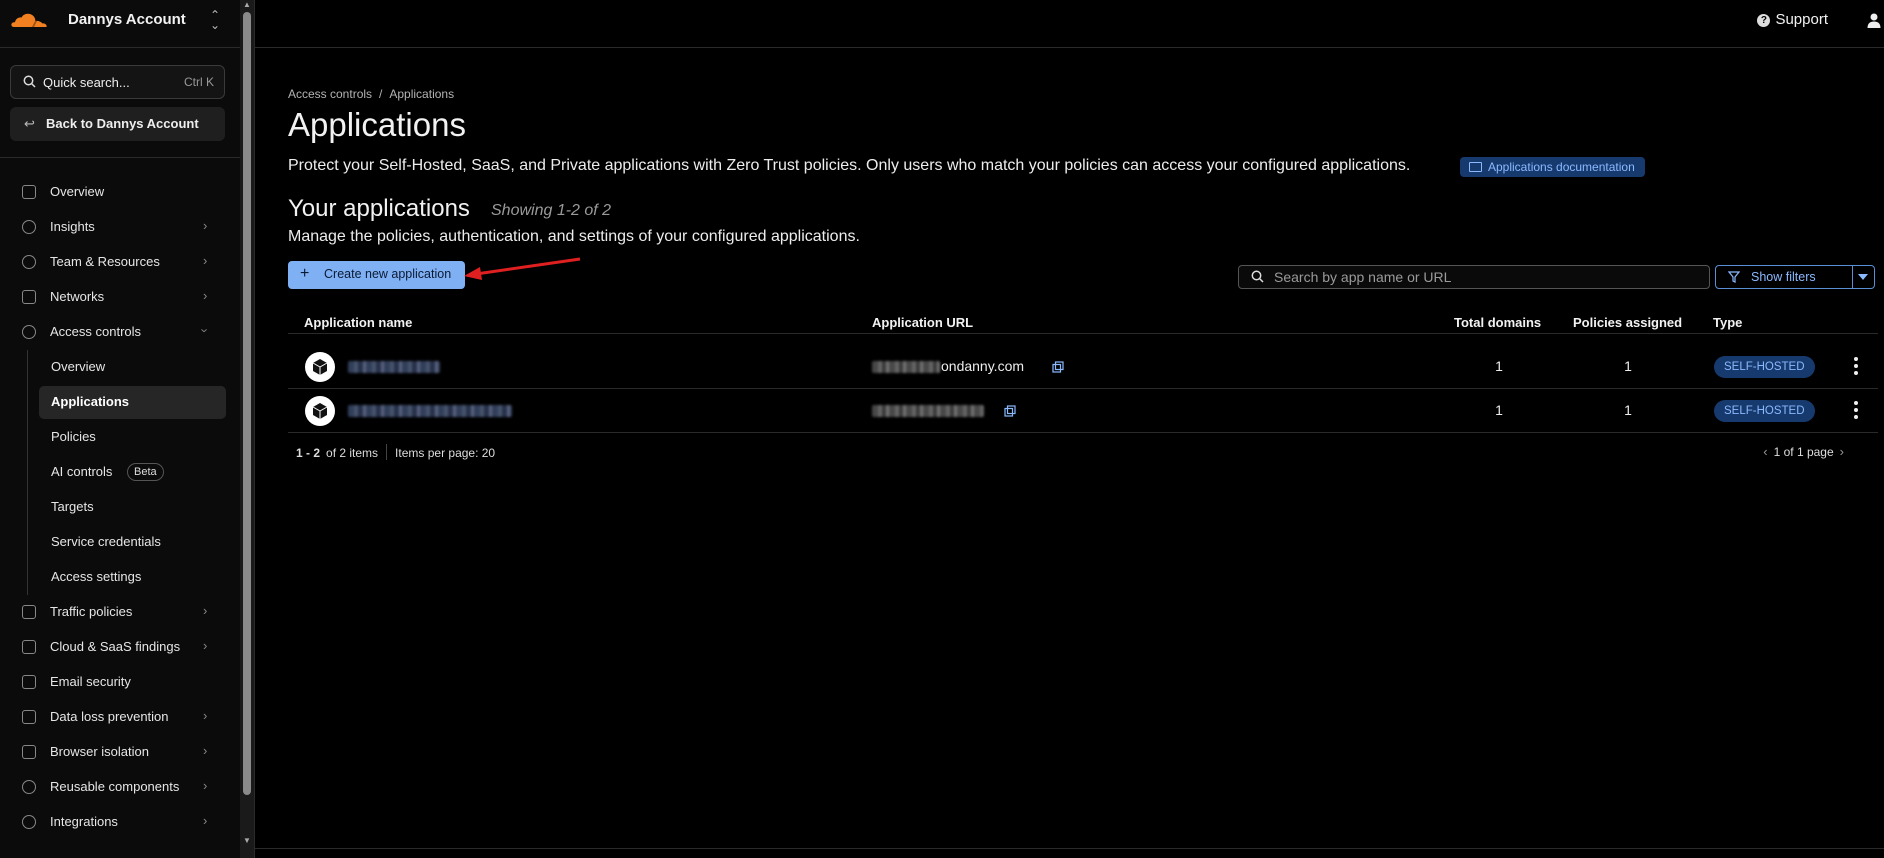 This screenshot has width=1884, height=858. I want to click on sidebar-item-integrations: Integrations ›, so click(120, 822).